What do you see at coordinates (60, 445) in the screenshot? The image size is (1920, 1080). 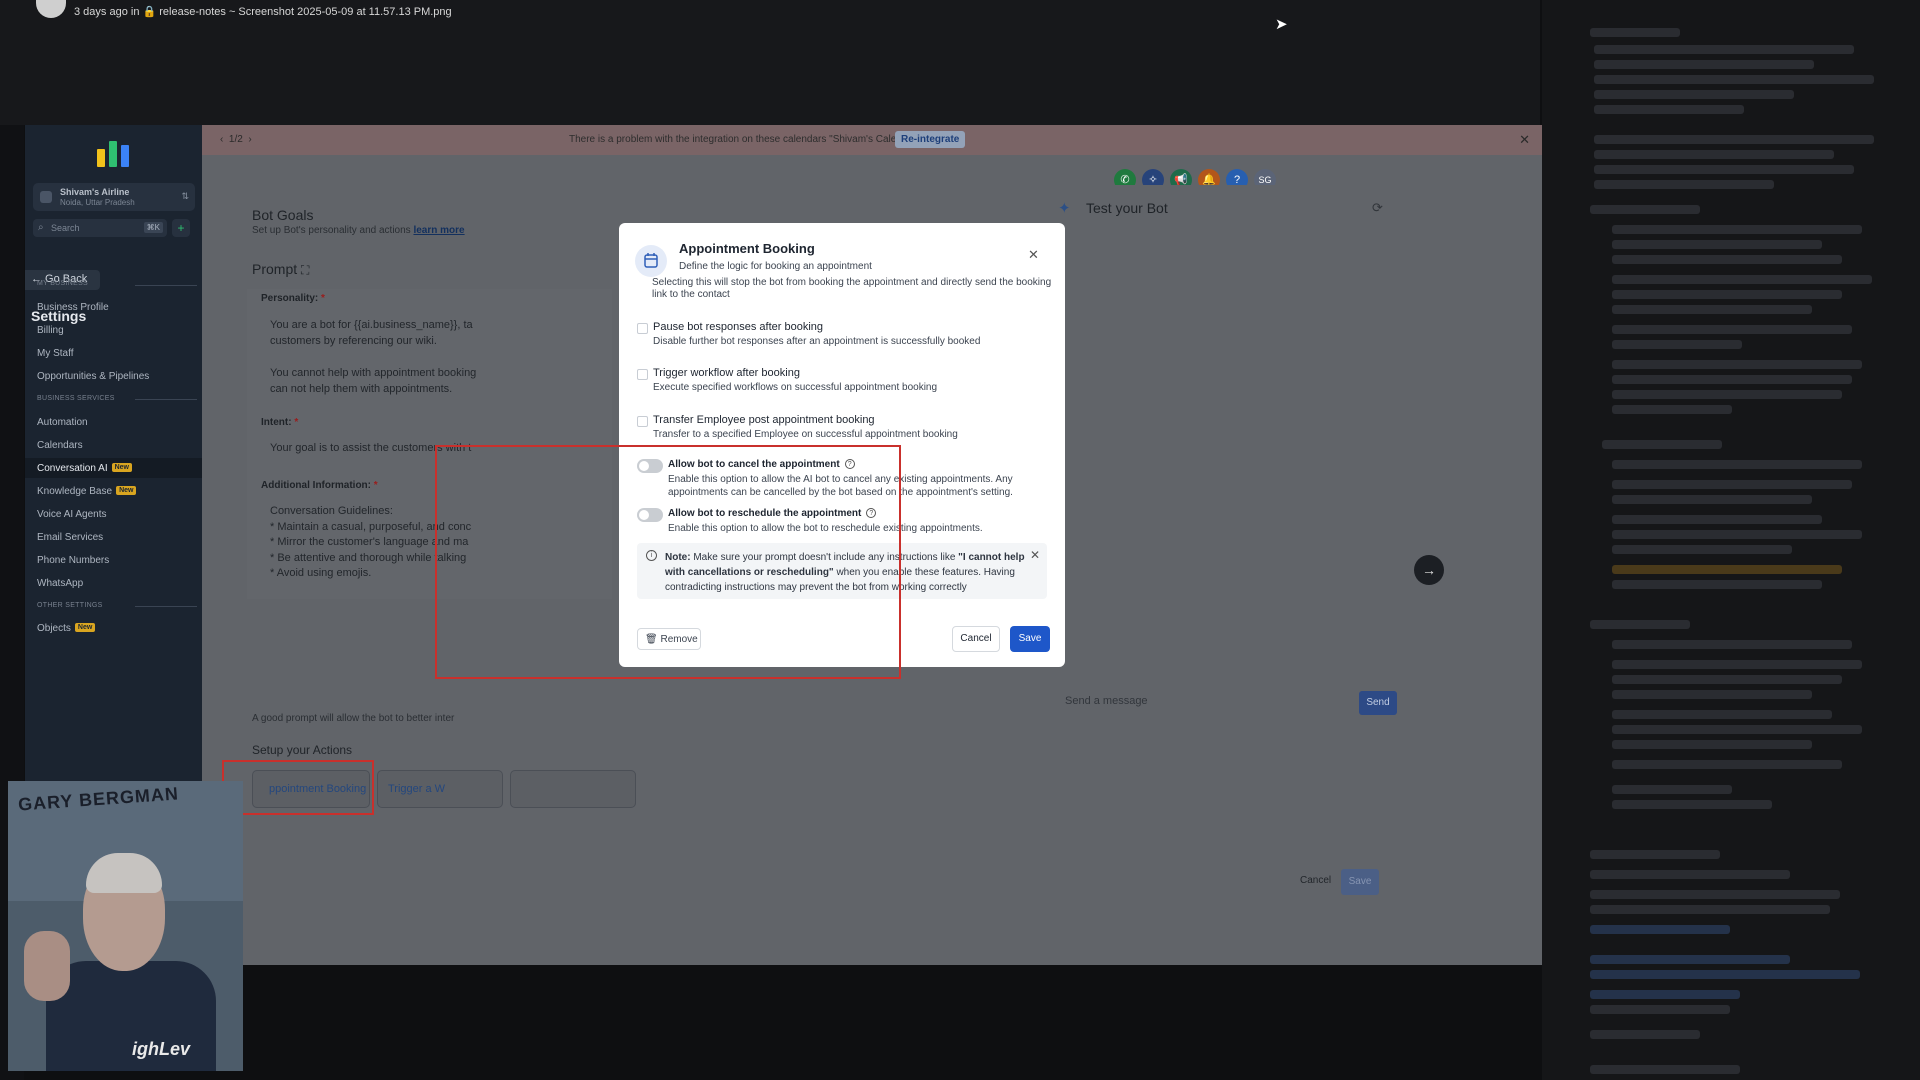 I see `sidebar-item-label: Calendars` at bounding box center [60, 445].